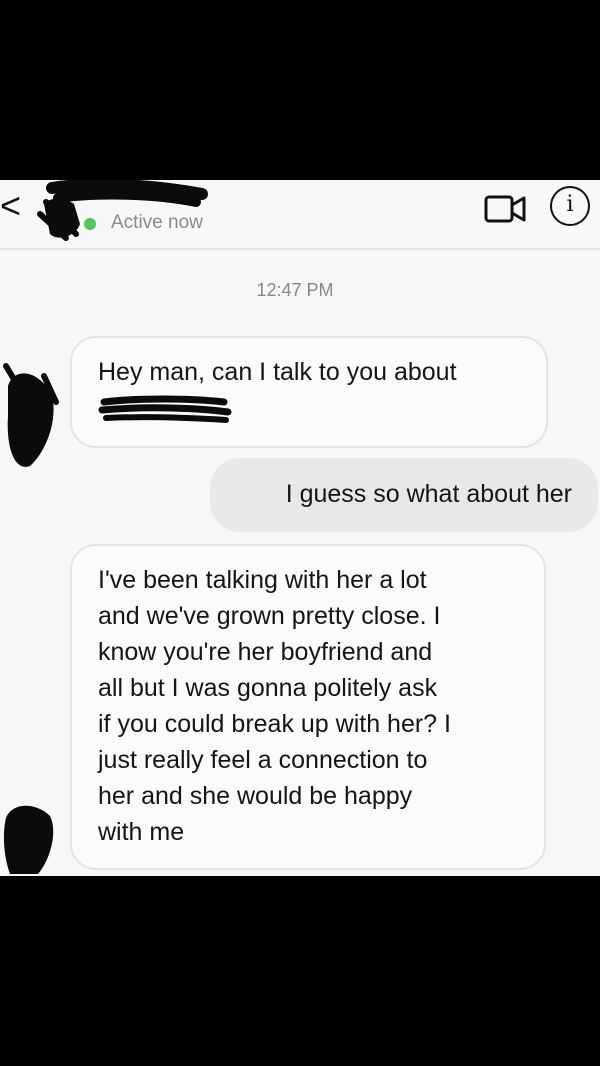 The width and height of the screenshot is (600, 1066). Describe the element at coordinates (300, 215) in the screenshot. I see `chat-header: < Active now i` at that location.